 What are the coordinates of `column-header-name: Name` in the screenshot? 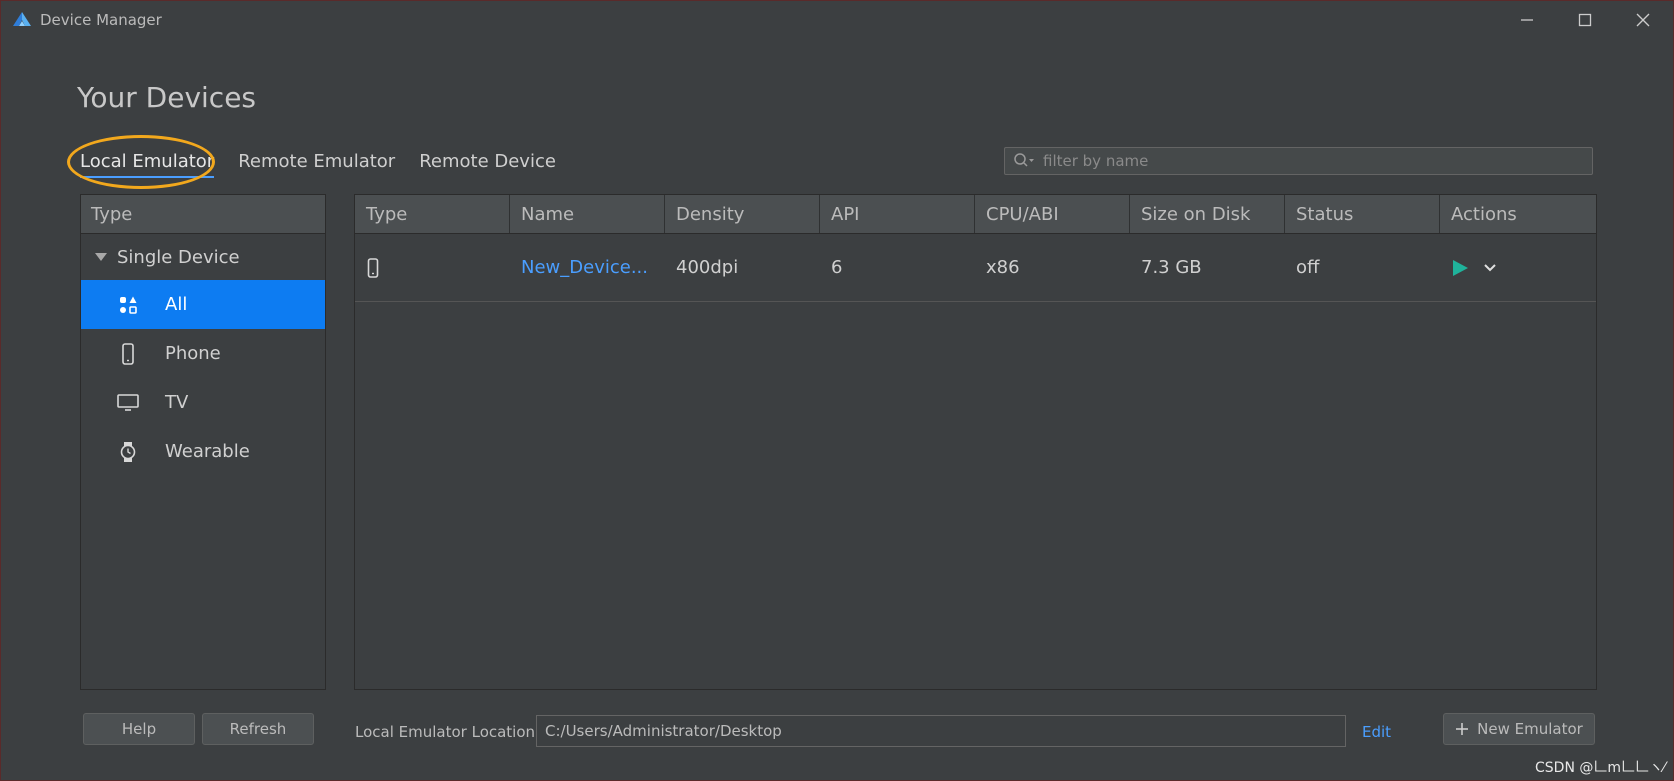 It's located at (587, 214).